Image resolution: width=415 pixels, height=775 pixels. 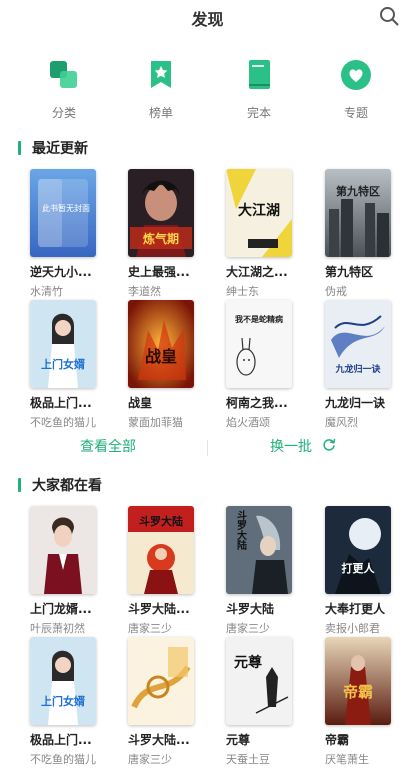 What do you see at coordinates (358, 550) in the screenshot?
I see `book-cover: 打更人` at bounding box center [358, 550].